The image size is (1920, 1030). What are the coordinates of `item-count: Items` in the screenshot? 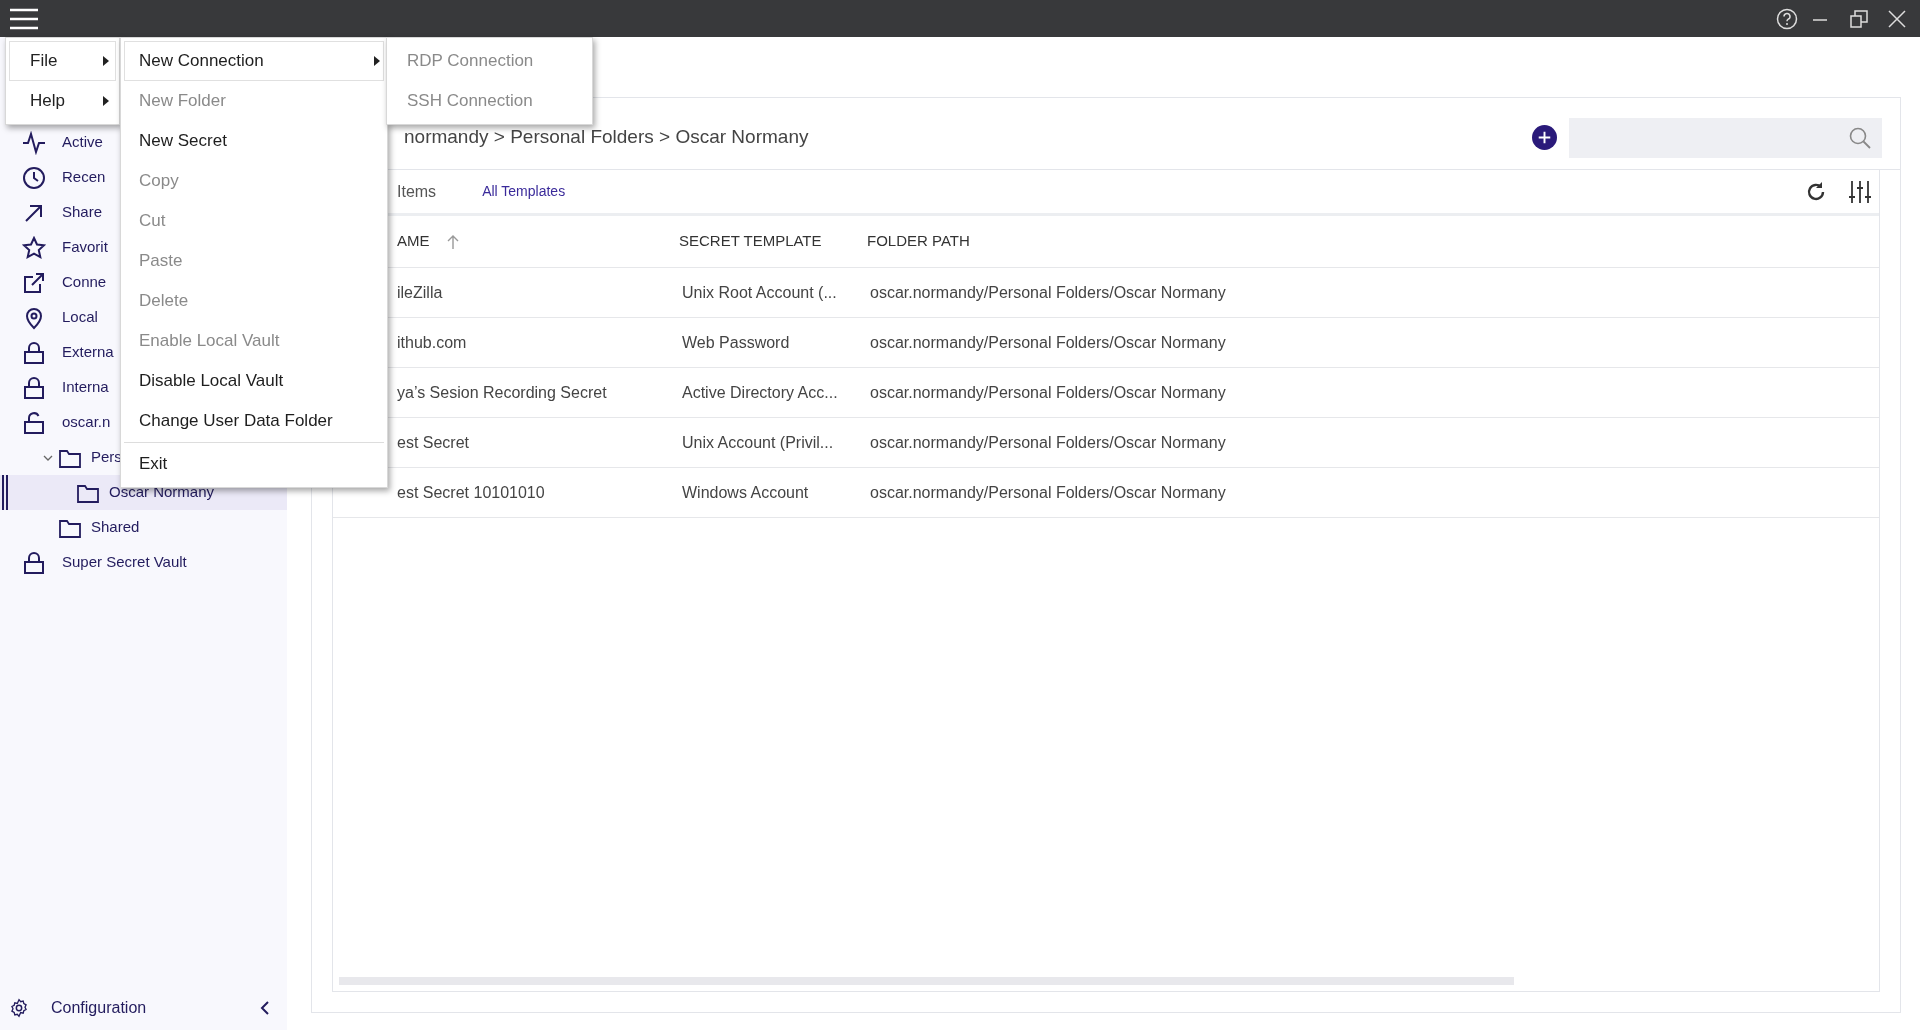 It's located at (417, 191).